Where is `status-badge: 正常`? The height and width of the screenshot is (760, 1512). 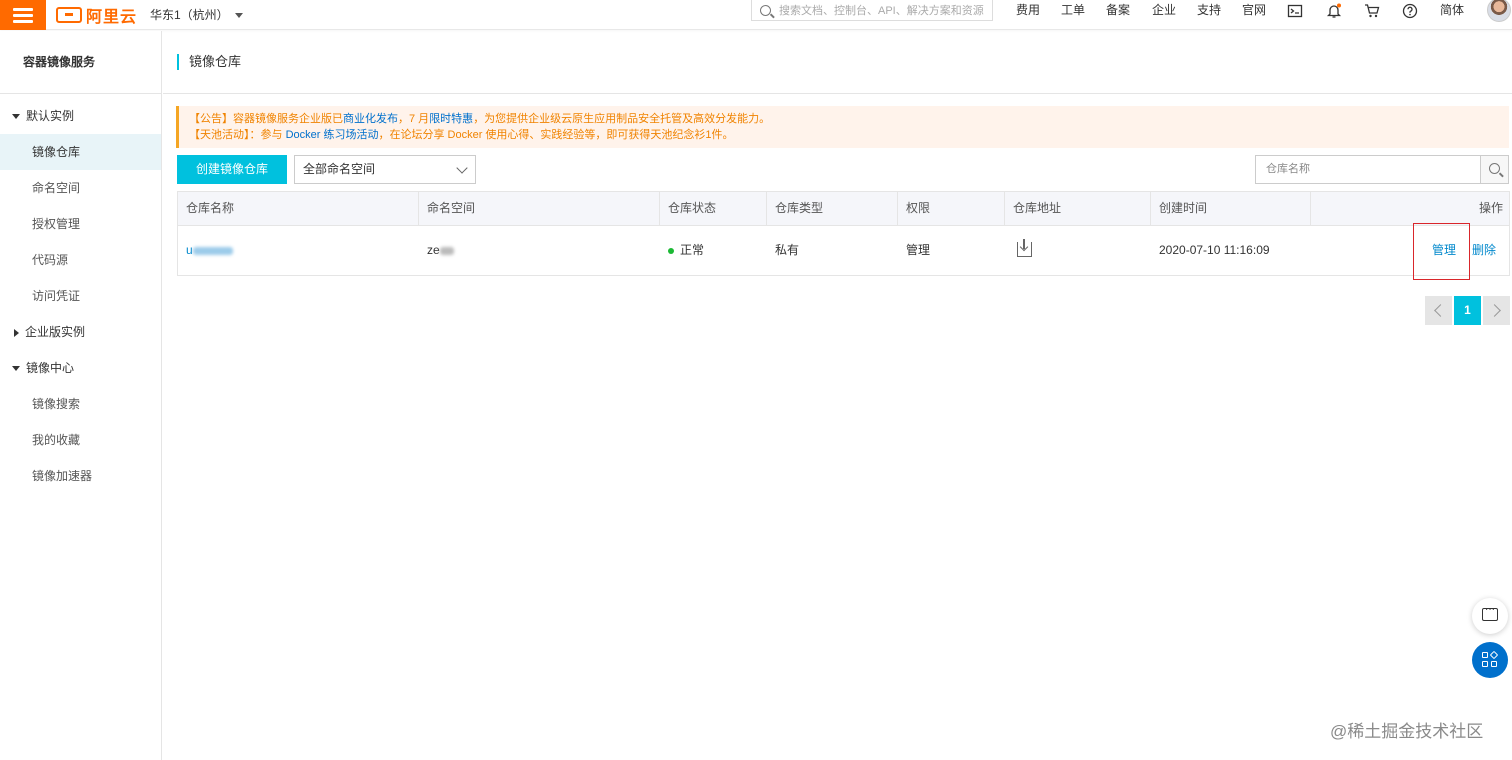 status-badge: 正常 is located at coordinates (692, 250).